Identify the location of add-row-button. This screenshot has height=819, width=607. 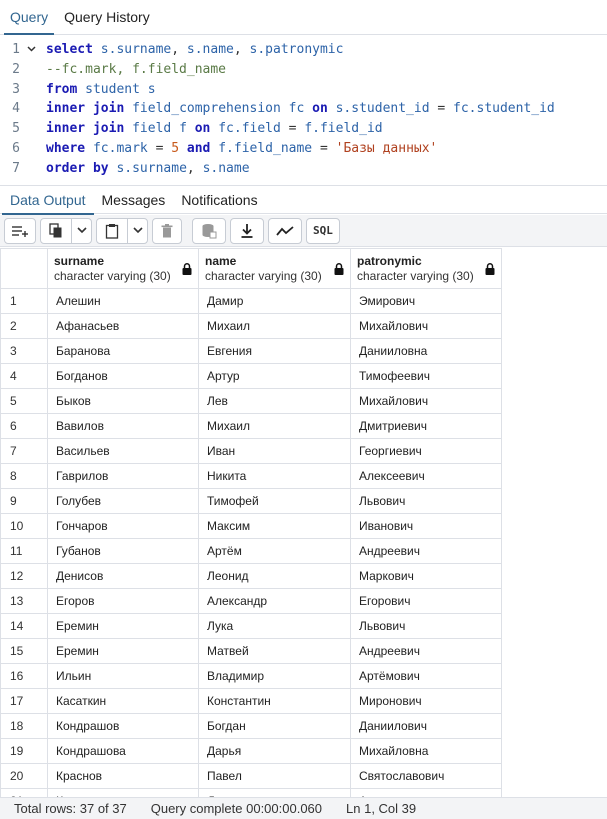
(20, 230).